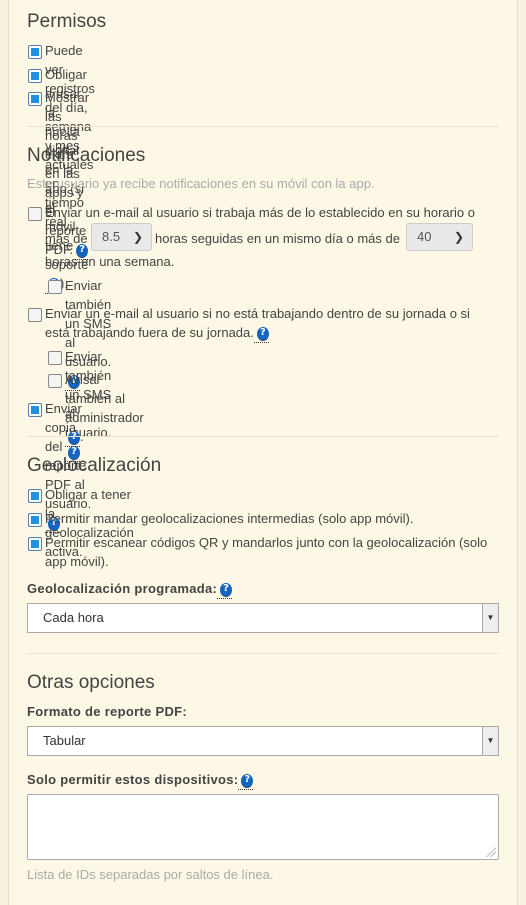 Image resolution: width=526 pixels, height=905 pixels. Describe the element at coordinates (35, 520) in the screenshot. I see `geo-intermediate-checkbox` at that location.